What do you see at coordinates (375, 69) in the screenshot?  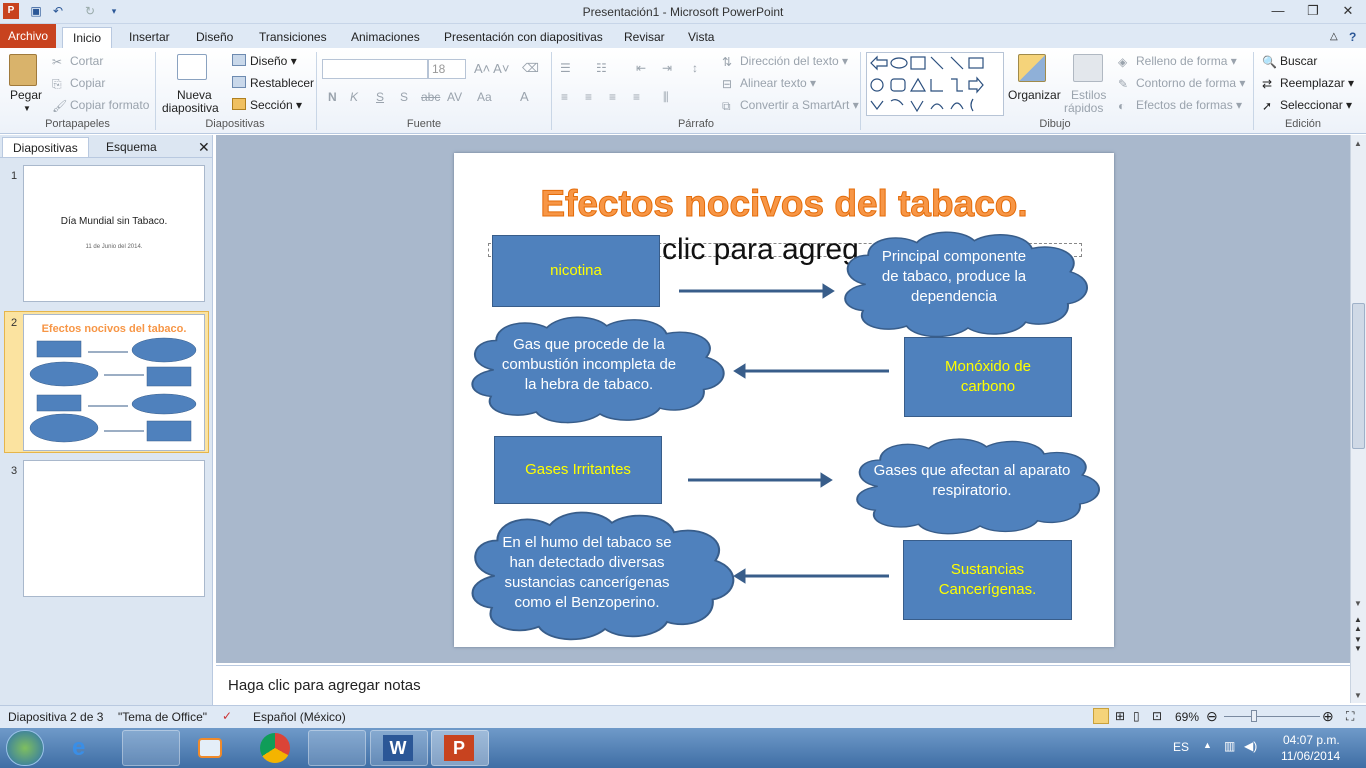 I see `font-family-combo` at bounding box center [375, 69].